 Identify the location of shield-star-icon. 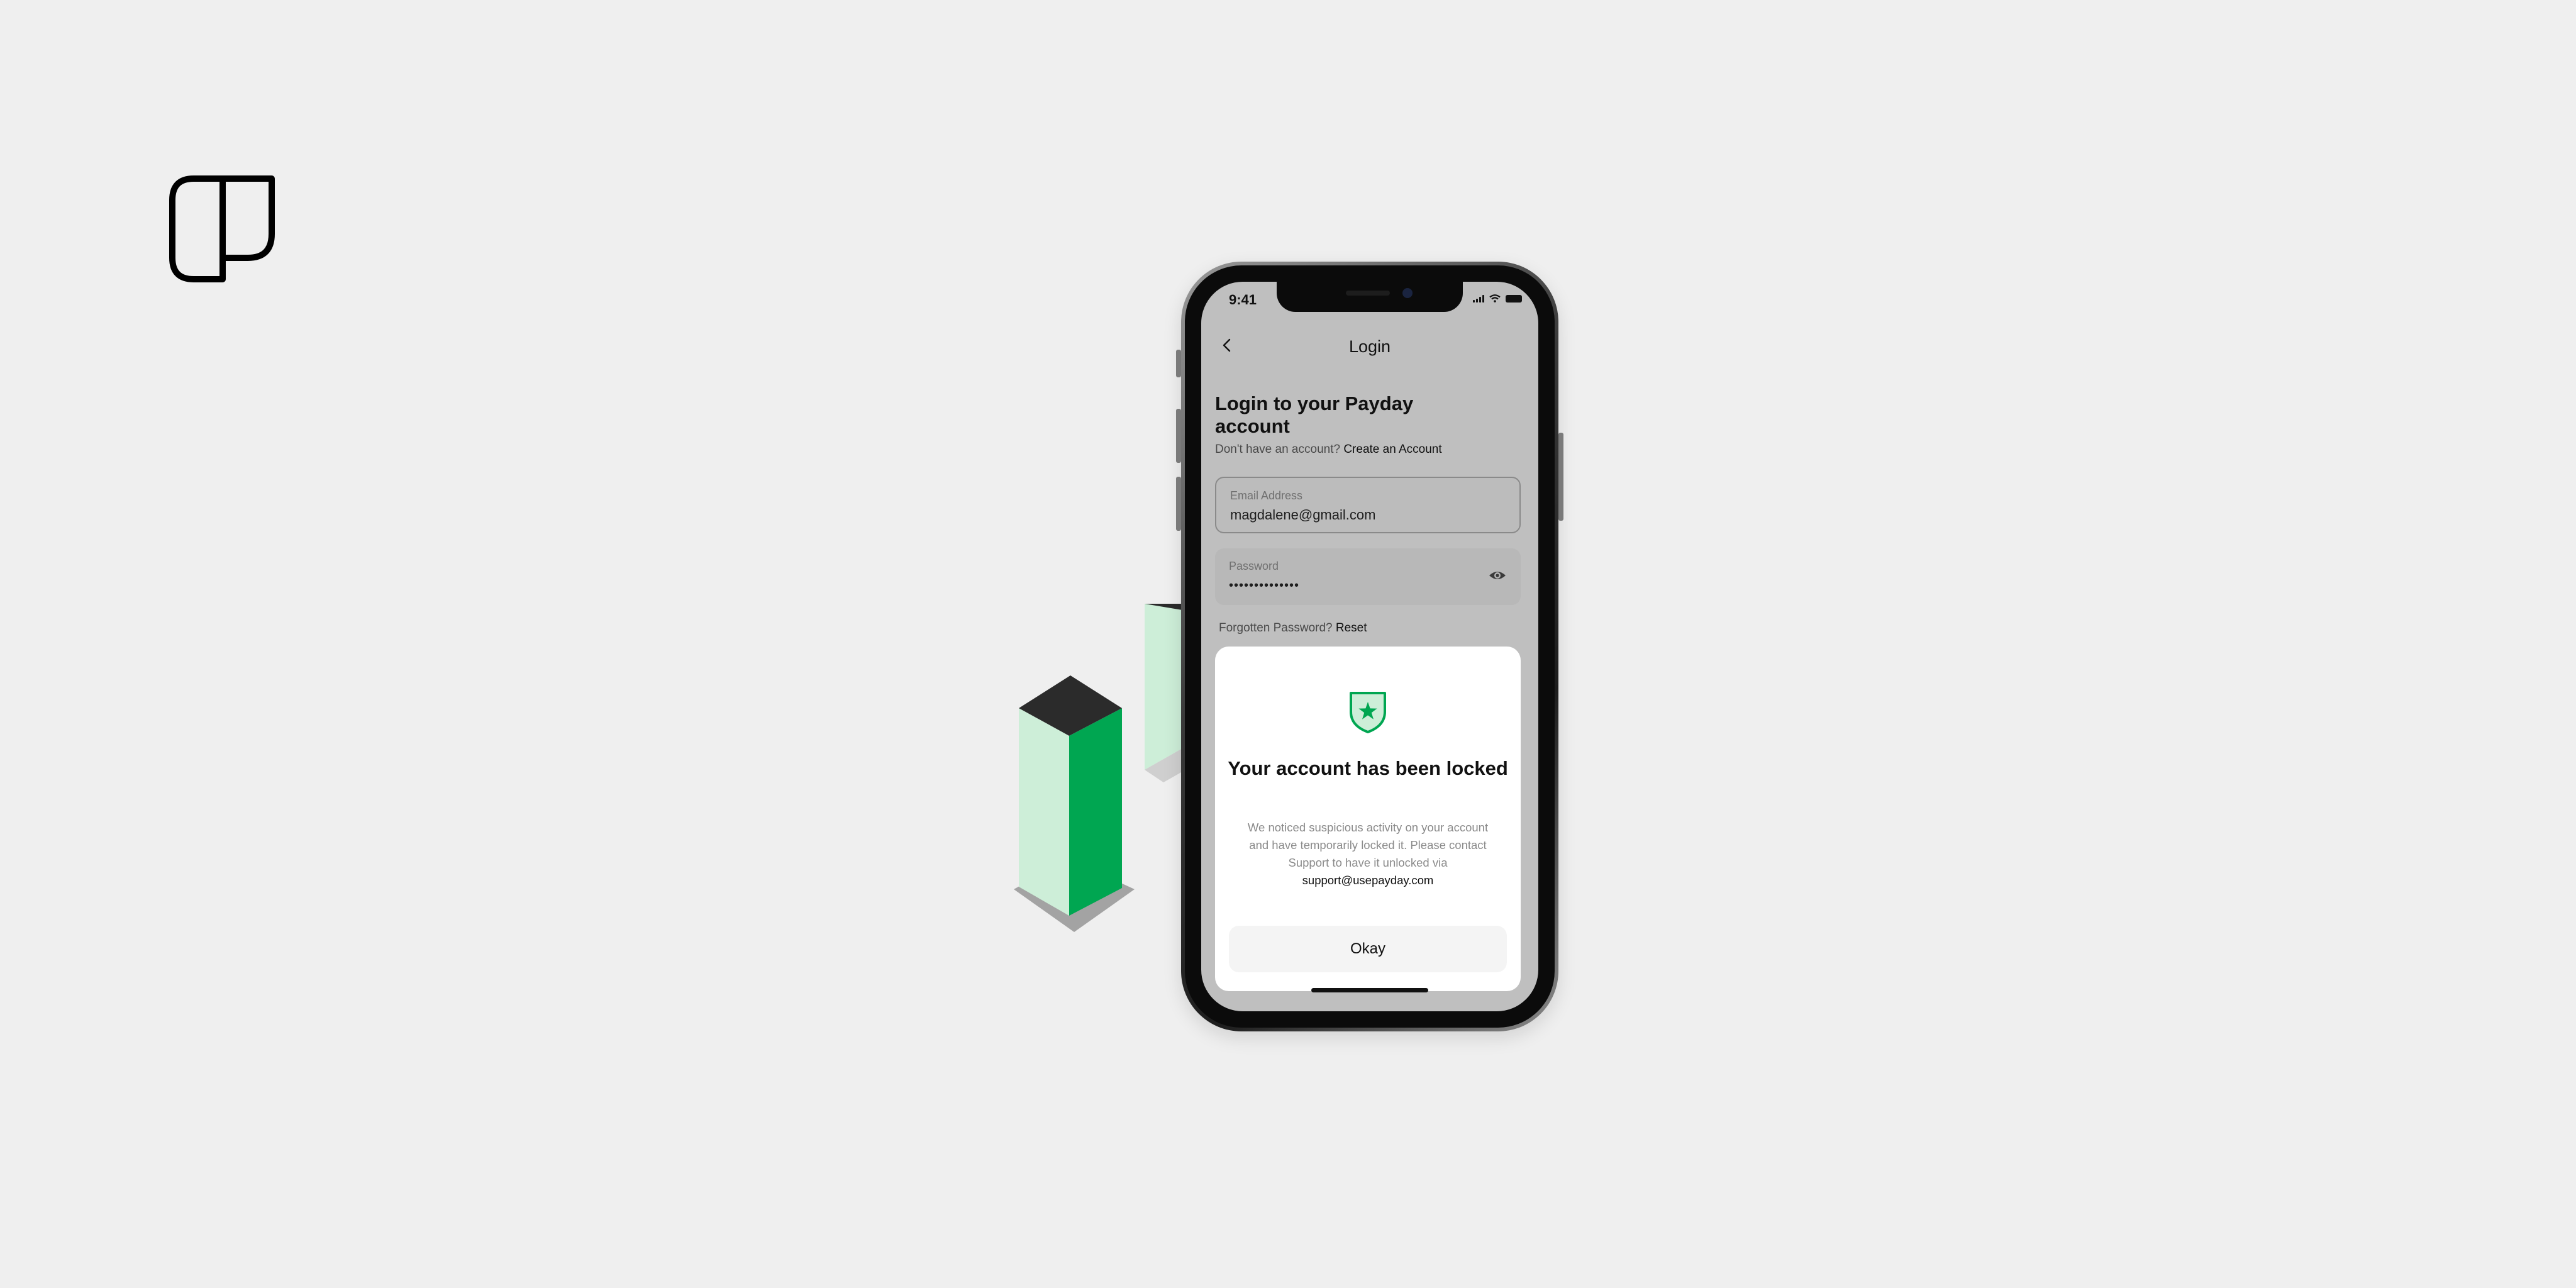
(1368, 712).